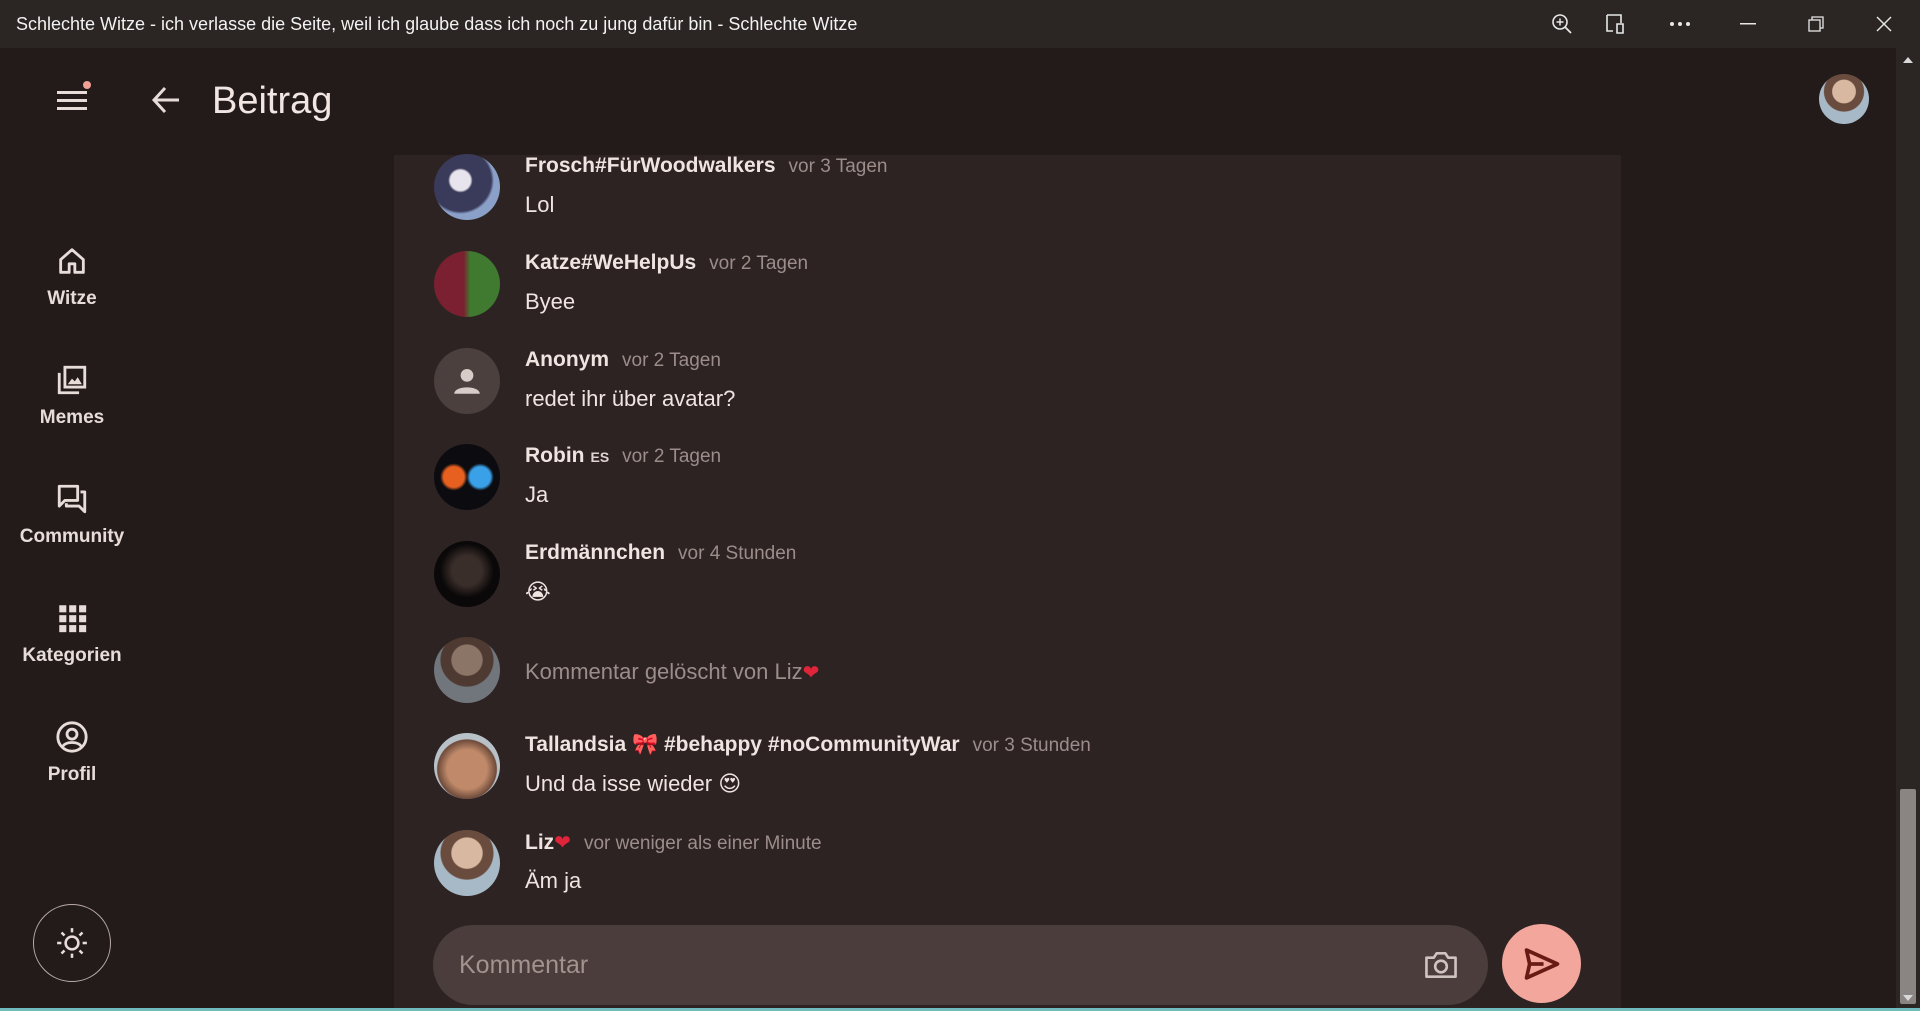 The height and width of the screenshot is (1011, 1920). What do you see at coordinates (72, 536) in the screenshot?
I see `nav-label: Community` at bounding box center [72, 536].